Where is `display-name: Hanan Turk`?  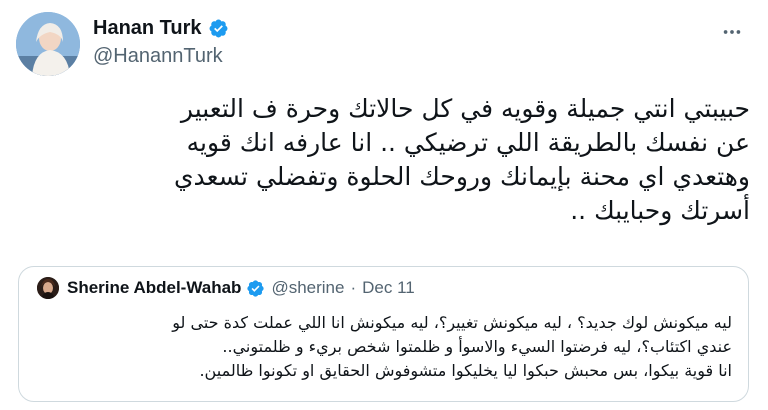 display-name: Hanan Turk is located at coordinates (147, 28).